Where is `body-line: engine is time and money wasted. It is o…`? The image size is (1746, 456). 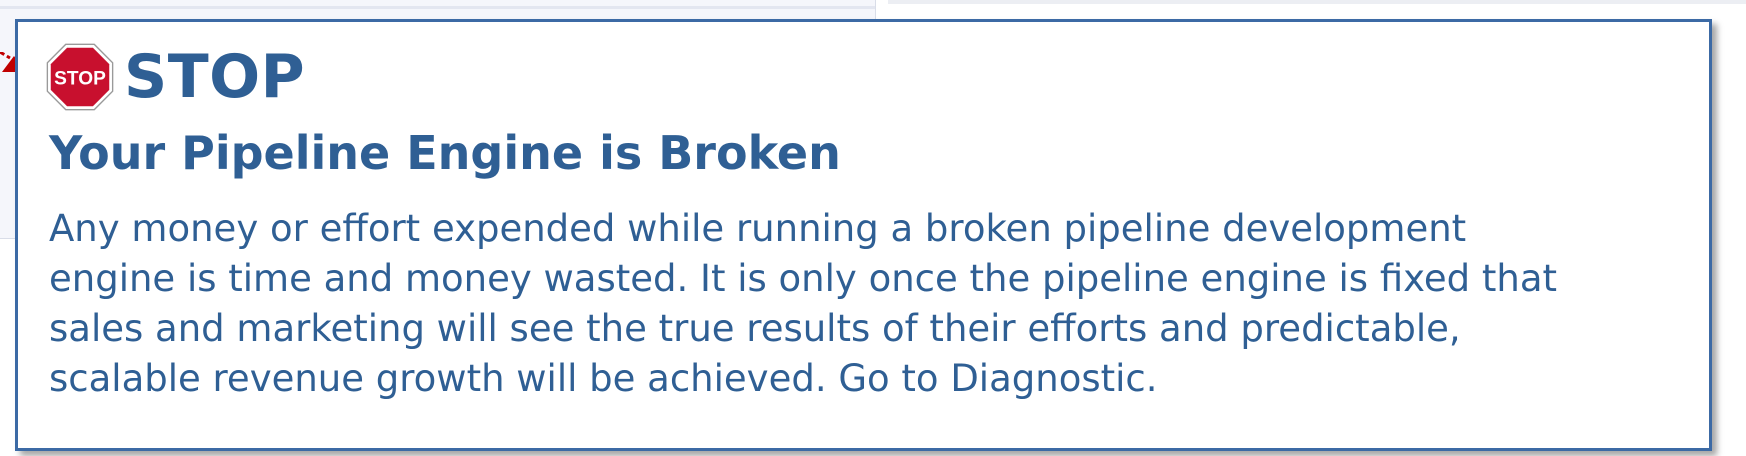
body-line: engine is time and money wasted. It is o… is located at coordinates (803, 278).